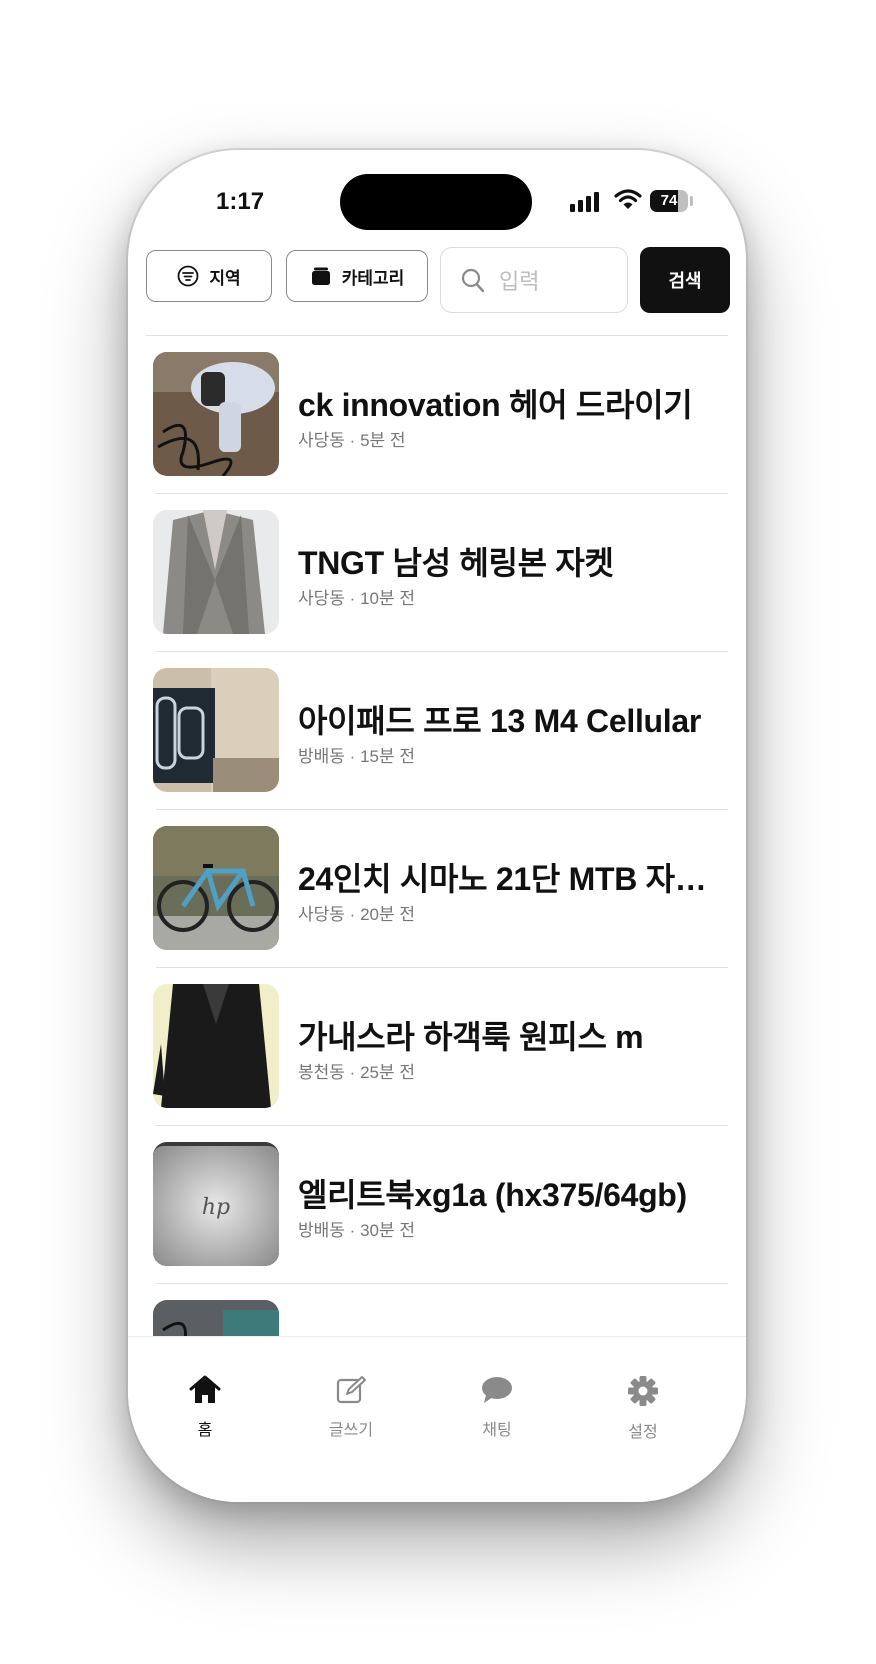 This screenshot has width=876, height=1664. What do you see at coordinates (586, 202) in the screenshot?
I see `cellular-signal-icon` at bounding box center [586, 202].